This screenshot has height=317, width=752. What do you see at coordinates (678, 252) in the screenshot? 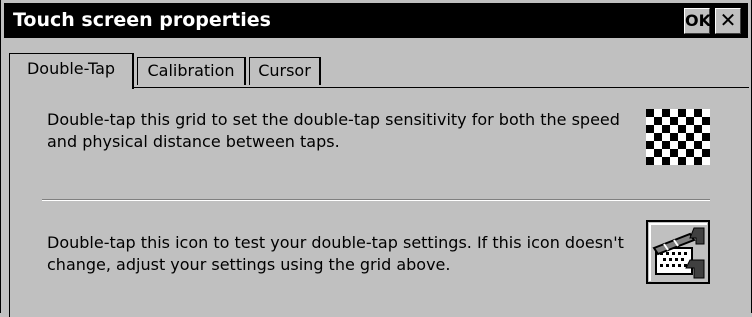
I see `clapperboard-icon` at bounding box center [678, 252].